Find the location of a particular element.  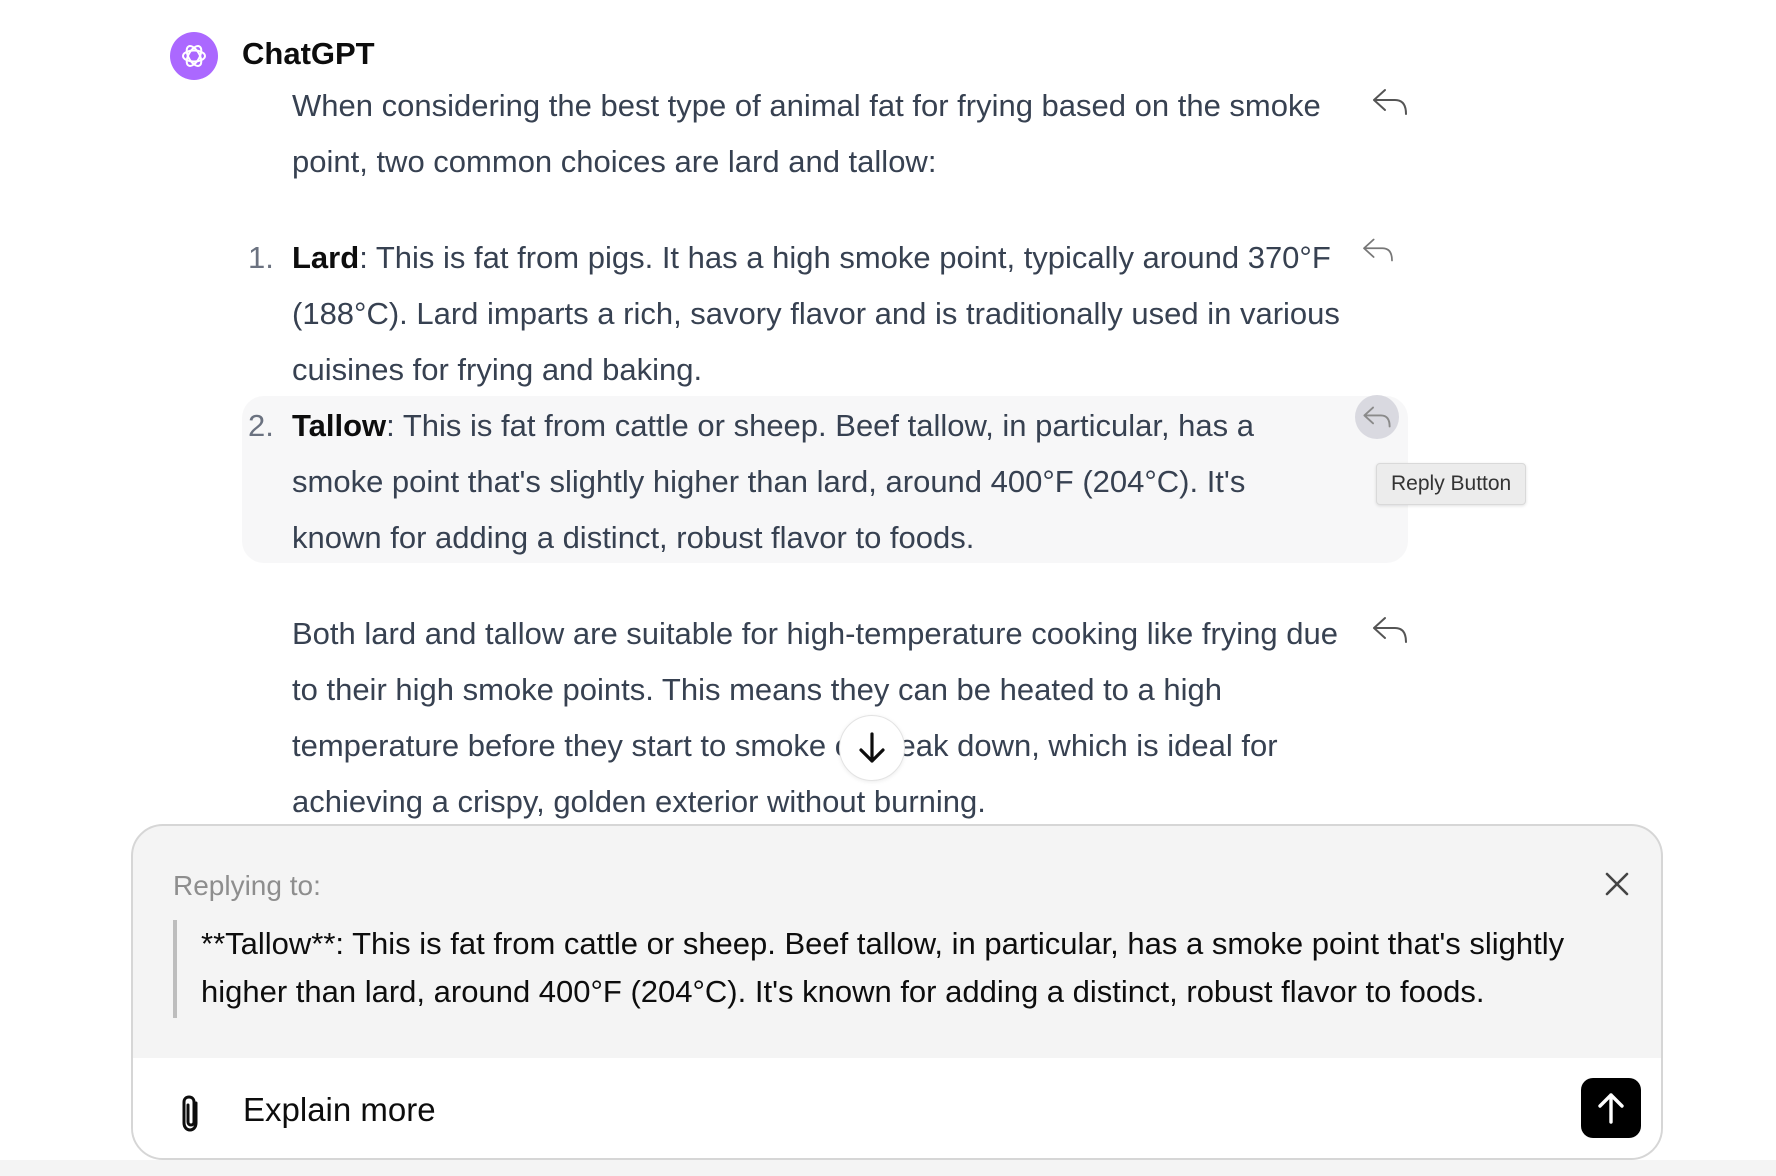

chatgpt-avatar is located at coordinates (194, 56).